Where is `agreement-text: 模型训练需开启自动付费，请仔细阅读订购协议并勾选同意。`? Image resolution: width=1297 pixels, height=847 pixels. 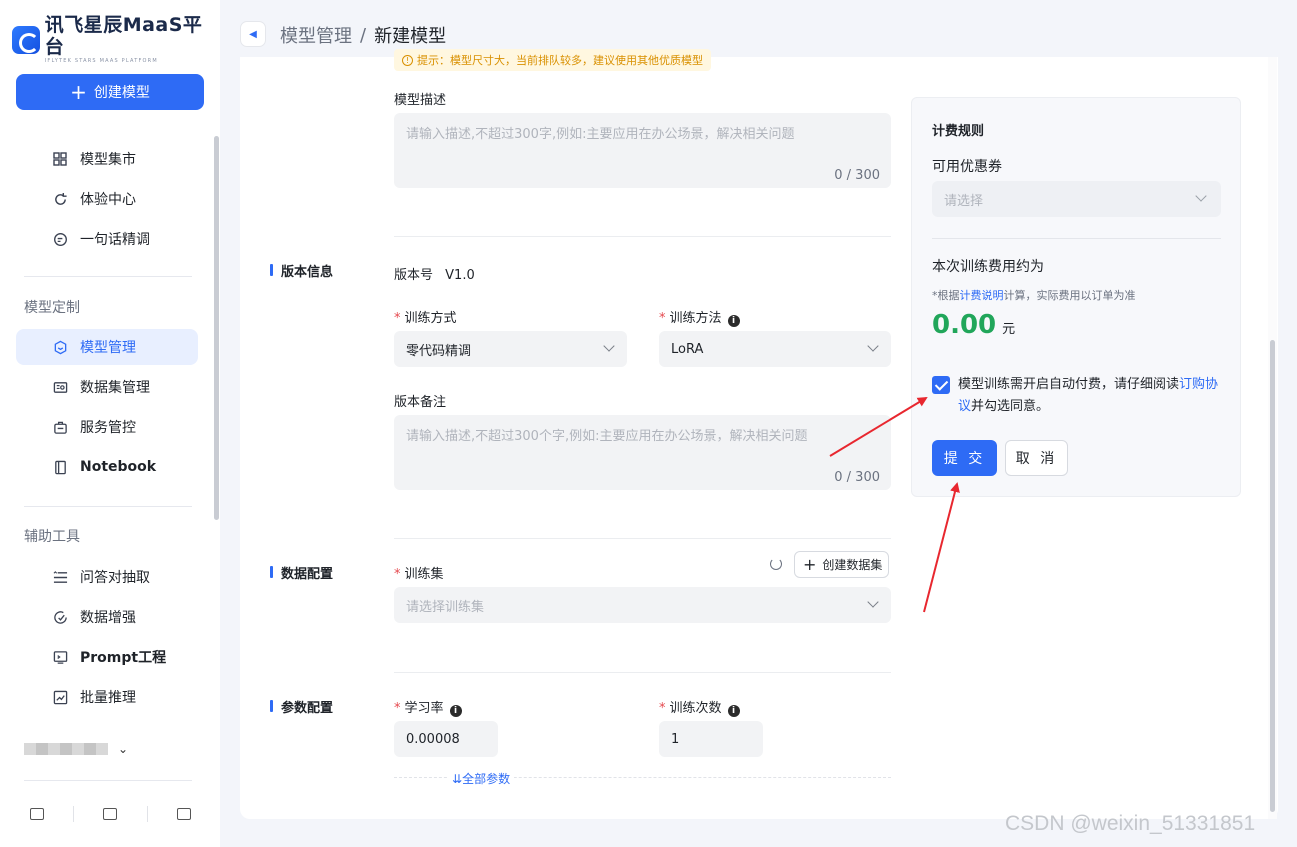
agreement-text: 模型训练需开启自动付费，请仔细阅读订购协议并勾选同意。 is located at coordinates (1090, 396).